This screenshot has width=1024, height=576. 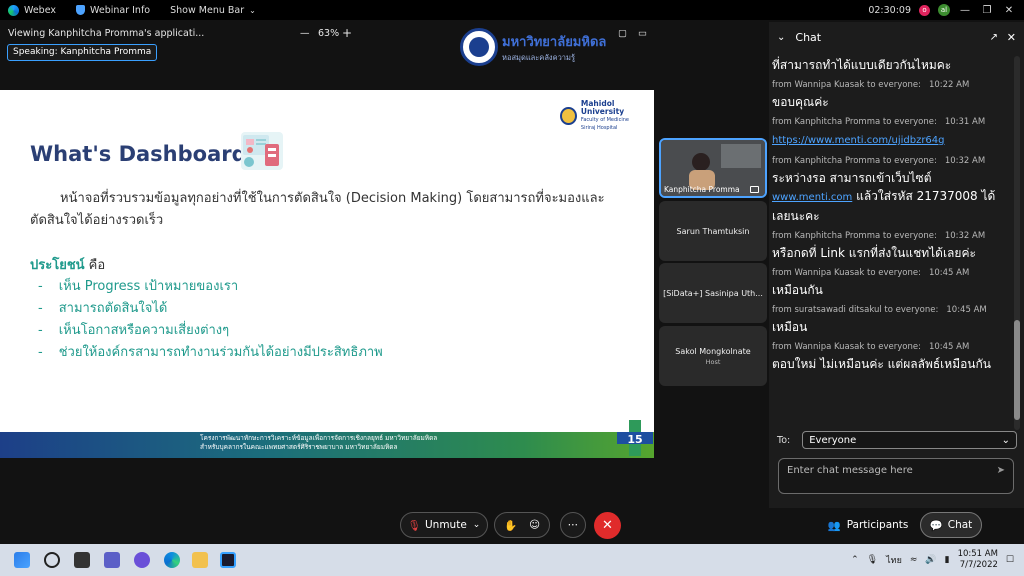 I want to click on recording-badge: o, so click(x=924, y=10).